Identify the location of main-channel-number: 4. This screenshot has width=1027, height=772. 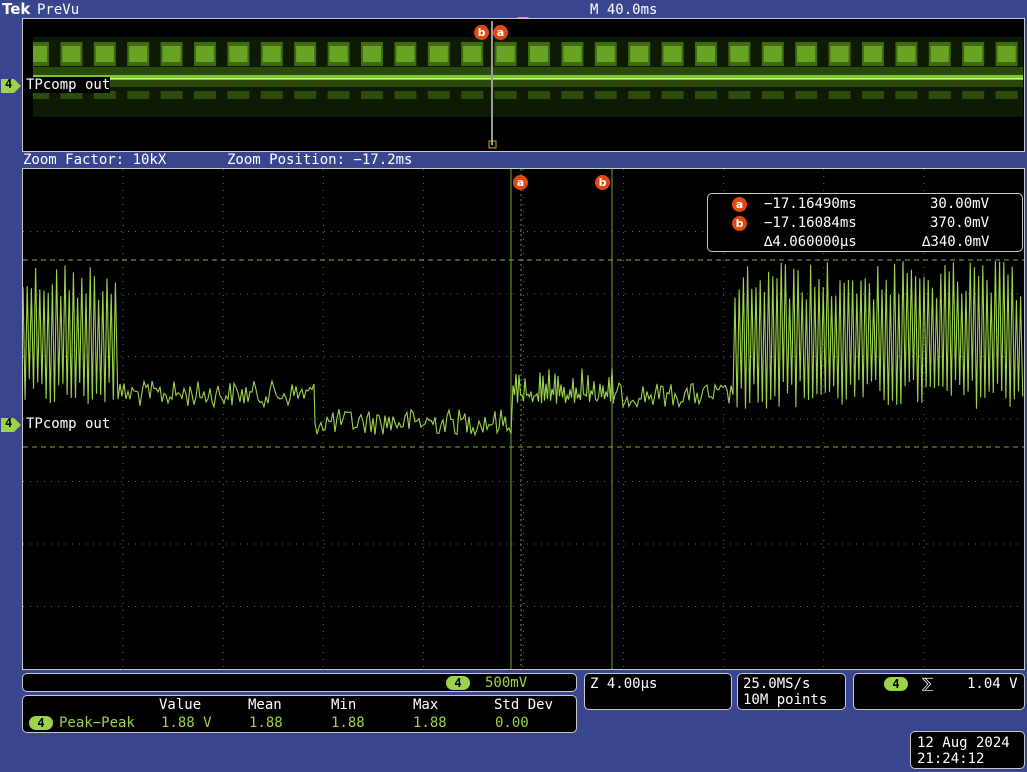
(9, 423).